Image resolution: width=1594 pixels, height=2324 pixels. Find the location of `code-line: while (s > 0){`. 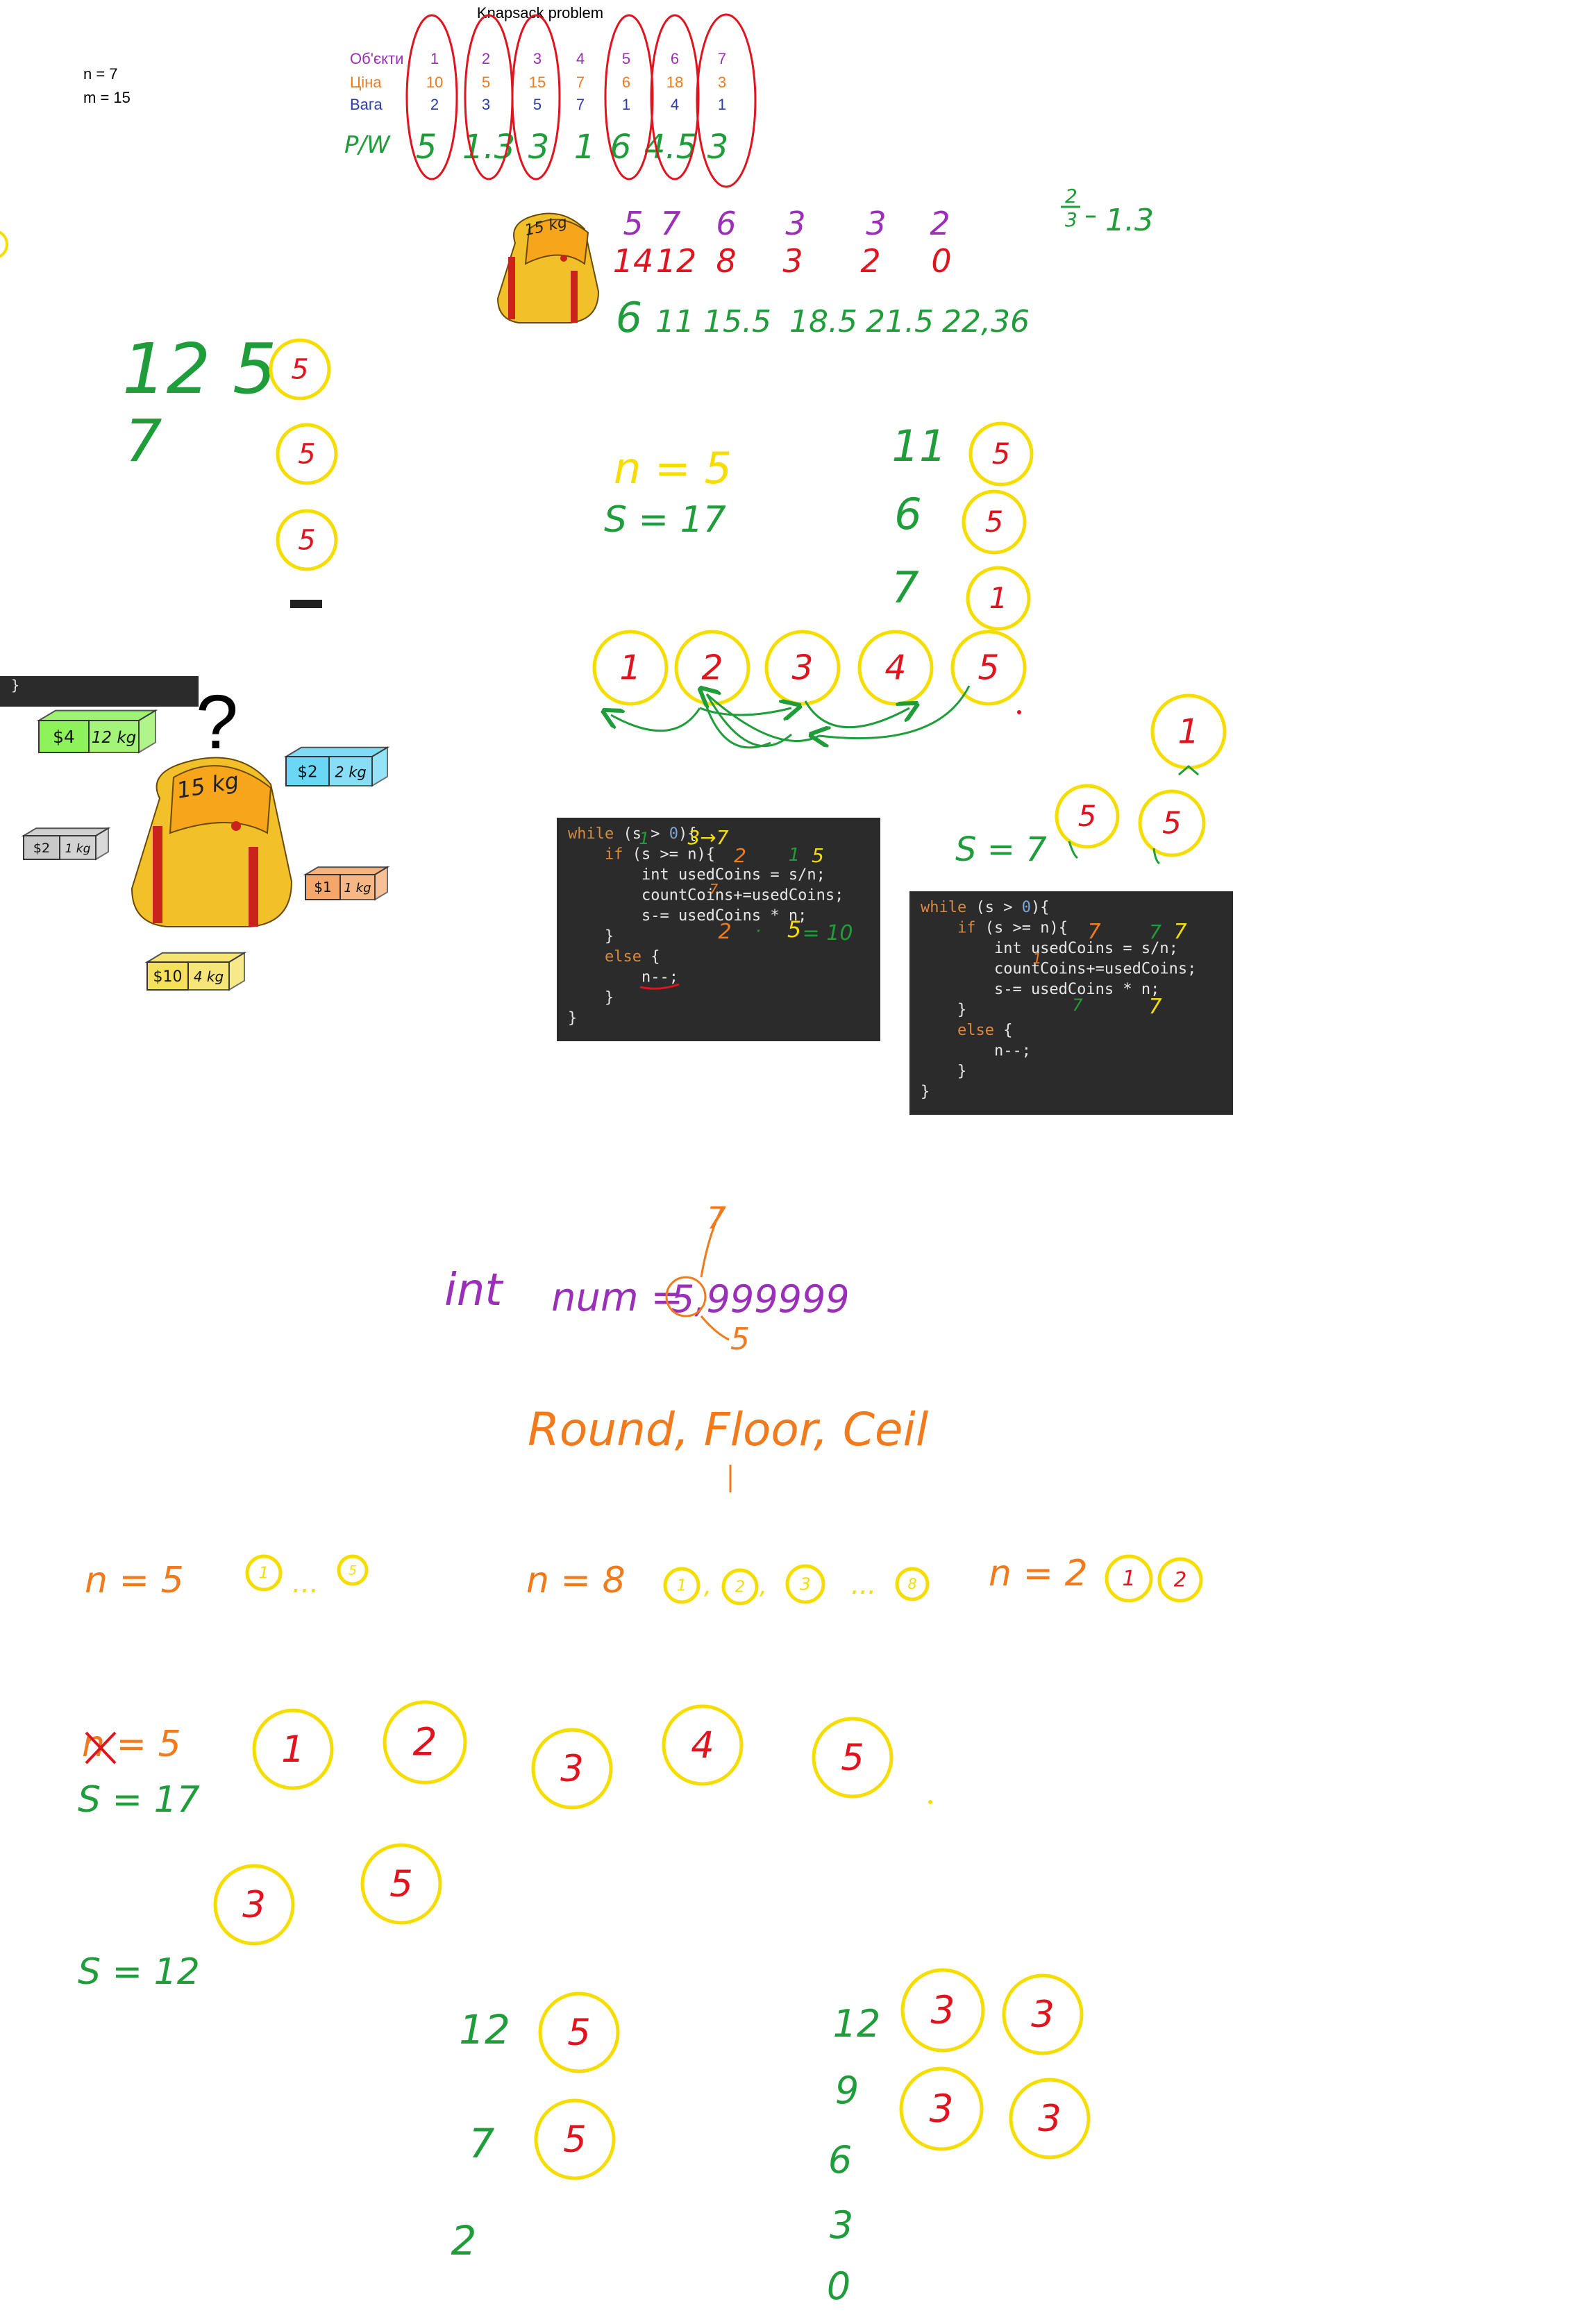

code-line: while (s > 0){ is located at coordinates (632, 834).